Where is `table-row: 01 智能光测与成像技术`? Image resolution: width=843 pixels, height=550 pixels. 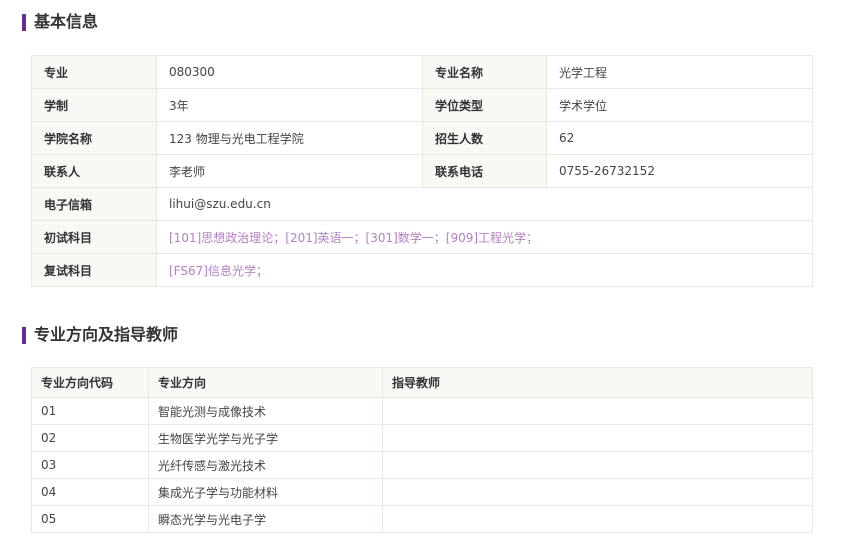 table-row: 01 智能光测与成像技术 is located at coordinates (422, 411).